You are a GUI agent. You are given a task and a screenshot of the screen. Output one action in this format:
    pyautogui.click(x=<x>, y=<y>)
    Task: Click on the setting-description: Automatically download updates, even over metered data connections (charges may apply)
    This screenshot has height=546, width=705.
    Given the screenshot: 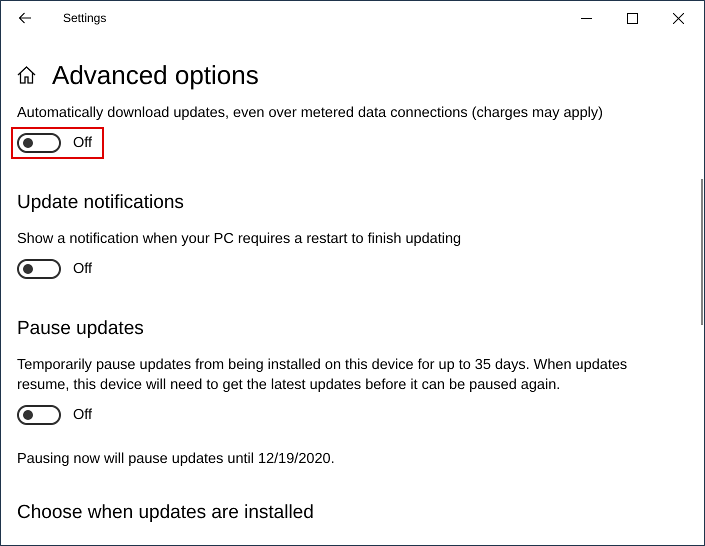 What is the action you would take?
    pyautogui.click(x=310, y=113)
    